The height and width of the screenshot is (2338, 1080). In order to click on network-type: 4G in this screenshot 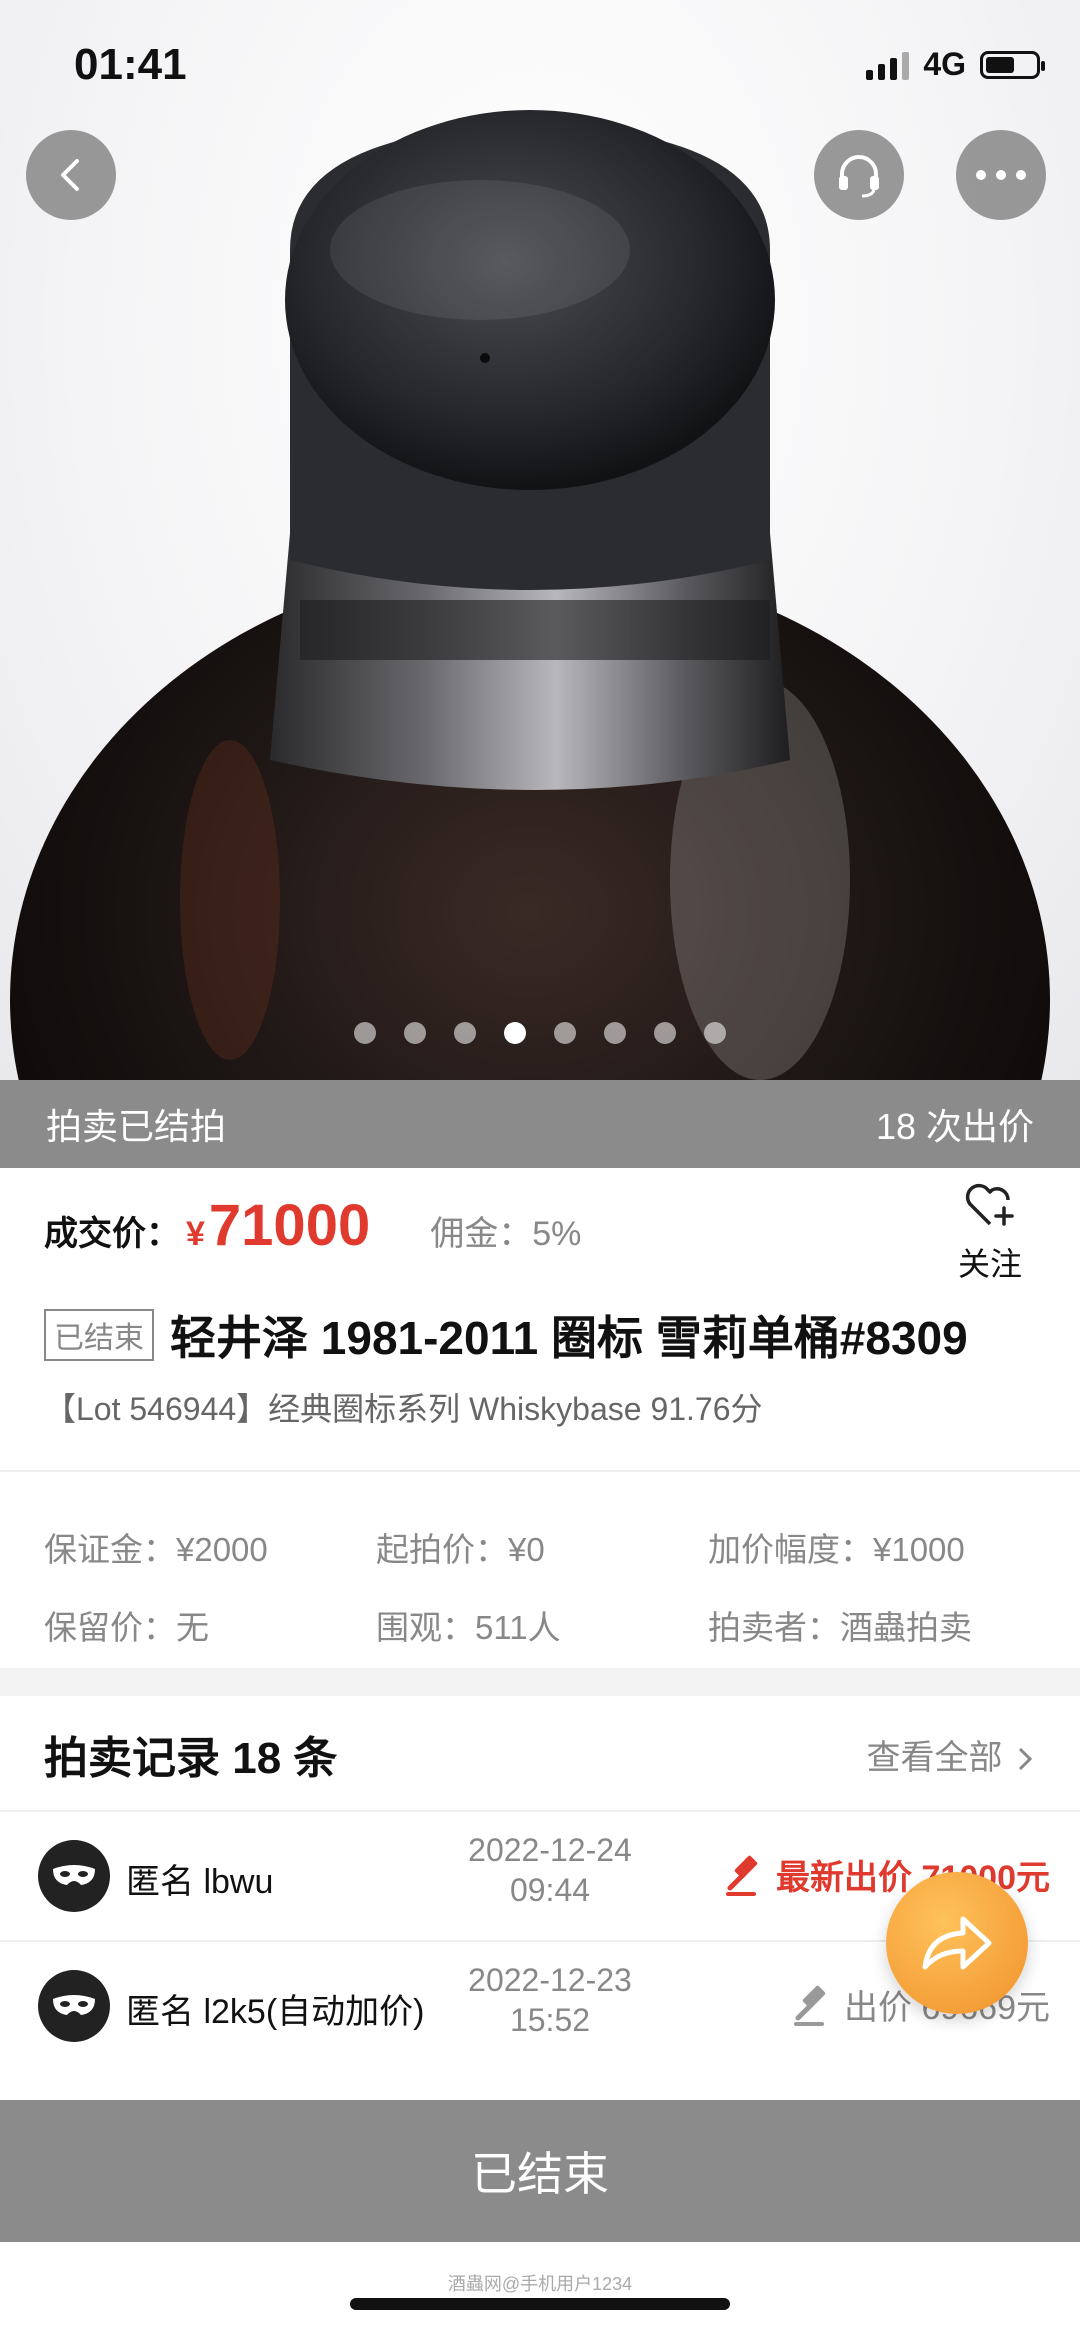, I will do `click(944, 64)`.